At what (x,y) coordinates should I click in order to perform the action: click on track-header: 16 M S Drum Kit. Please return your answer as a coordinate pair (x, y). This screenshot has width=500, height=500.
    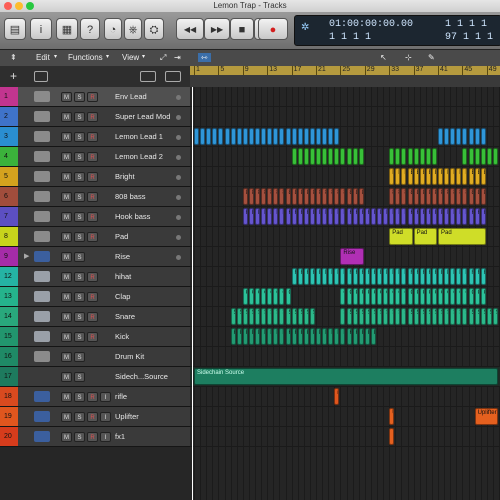
    Looking at the image, I should click on (95, 357).